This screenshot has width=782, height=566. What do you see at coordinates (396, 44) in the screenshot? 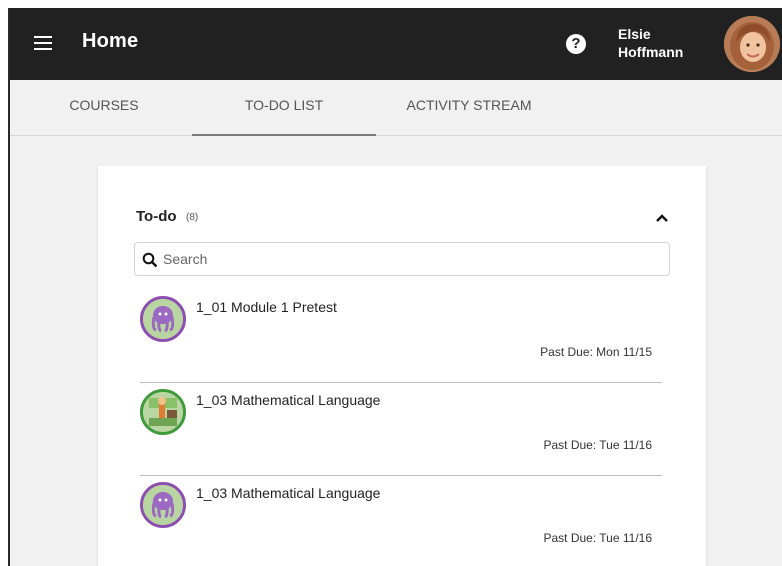
I see `top-app-bar: Home ? Elsie Hoffmann` at bounding box center [396, 44].